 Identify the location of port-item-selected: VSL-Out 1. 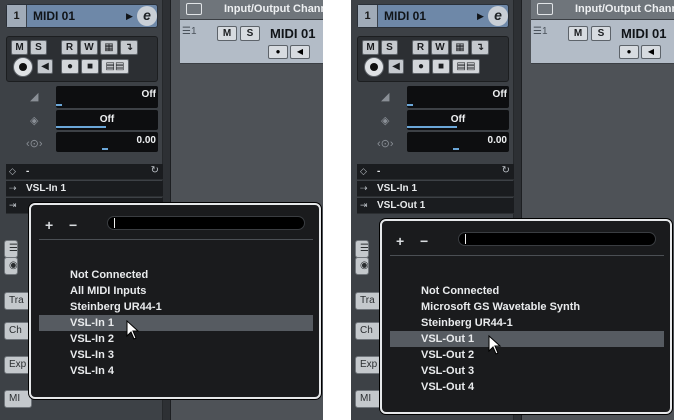
(527, 339).